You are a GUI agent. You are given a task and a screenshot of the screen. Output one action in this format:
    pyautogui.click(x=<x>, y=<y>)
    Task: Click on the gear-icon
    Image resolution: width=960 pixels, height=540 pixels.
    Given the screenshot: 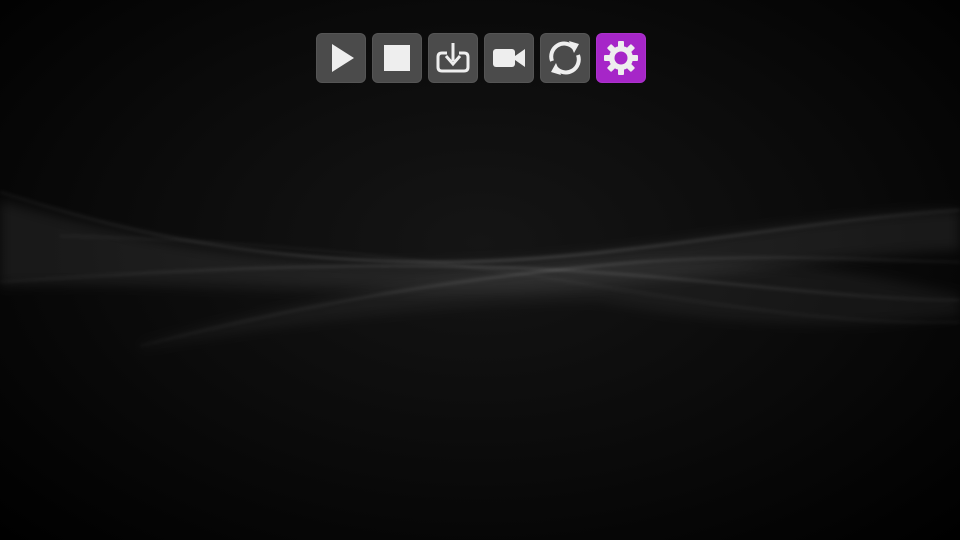 What is the action you would take?
    pyautogui.click(x=621, y=58)
    